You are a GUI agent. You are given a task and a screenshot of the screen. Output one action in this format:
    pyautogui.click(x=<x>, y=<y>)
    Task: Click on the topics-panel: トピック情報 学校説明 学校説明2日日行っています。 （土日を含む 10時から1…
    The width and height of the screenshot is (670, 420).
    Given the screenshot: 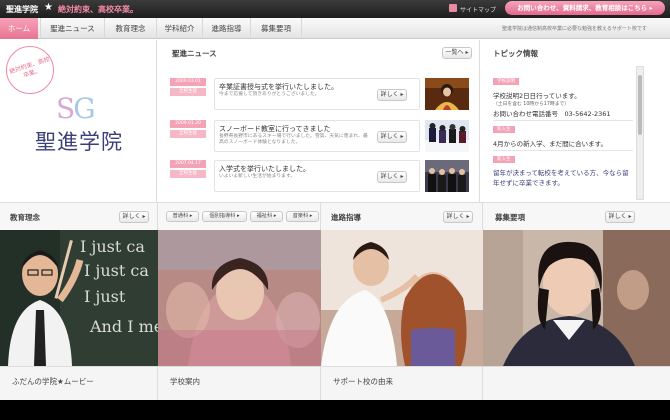 What is the action you would take?
    pyautogui.click(x=575, y=121)
    